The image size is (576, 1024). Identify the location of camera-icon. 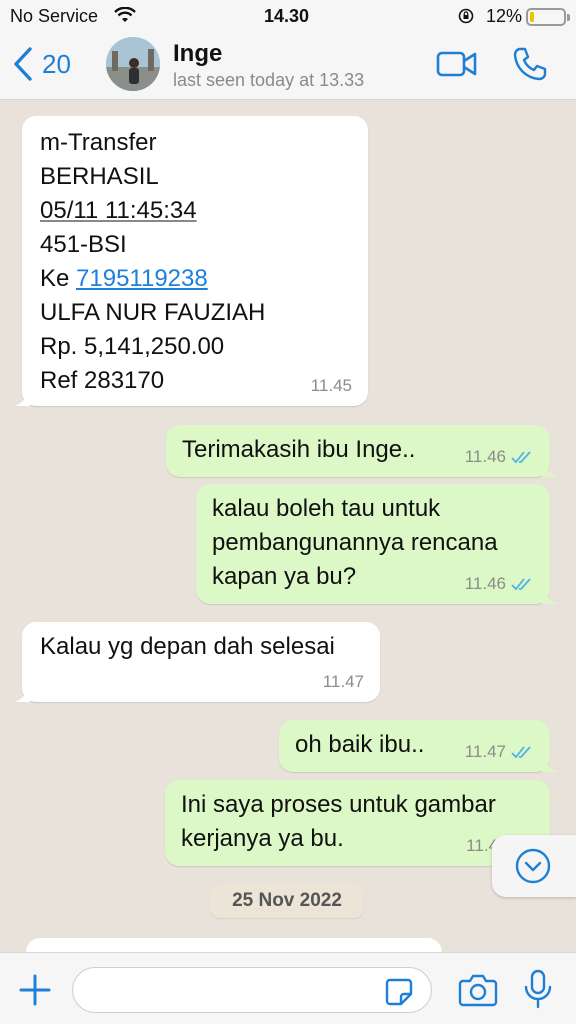
(478, 990).